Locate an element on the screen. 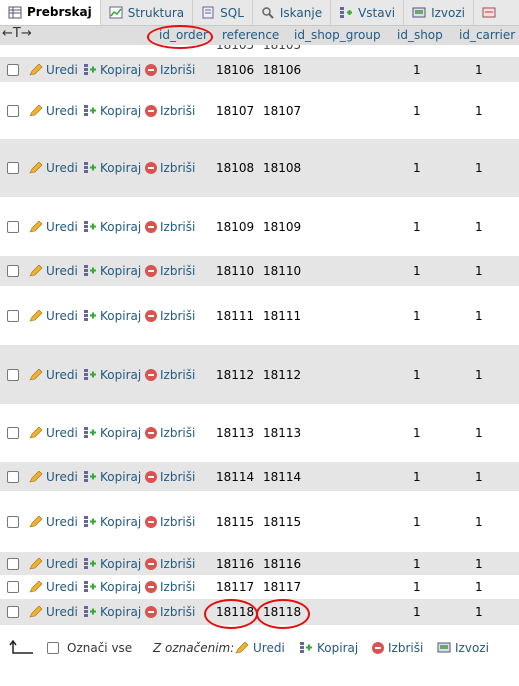 The width and height of the screenshot is (519, 686). insert-icon is located at coordinates (346, 12).